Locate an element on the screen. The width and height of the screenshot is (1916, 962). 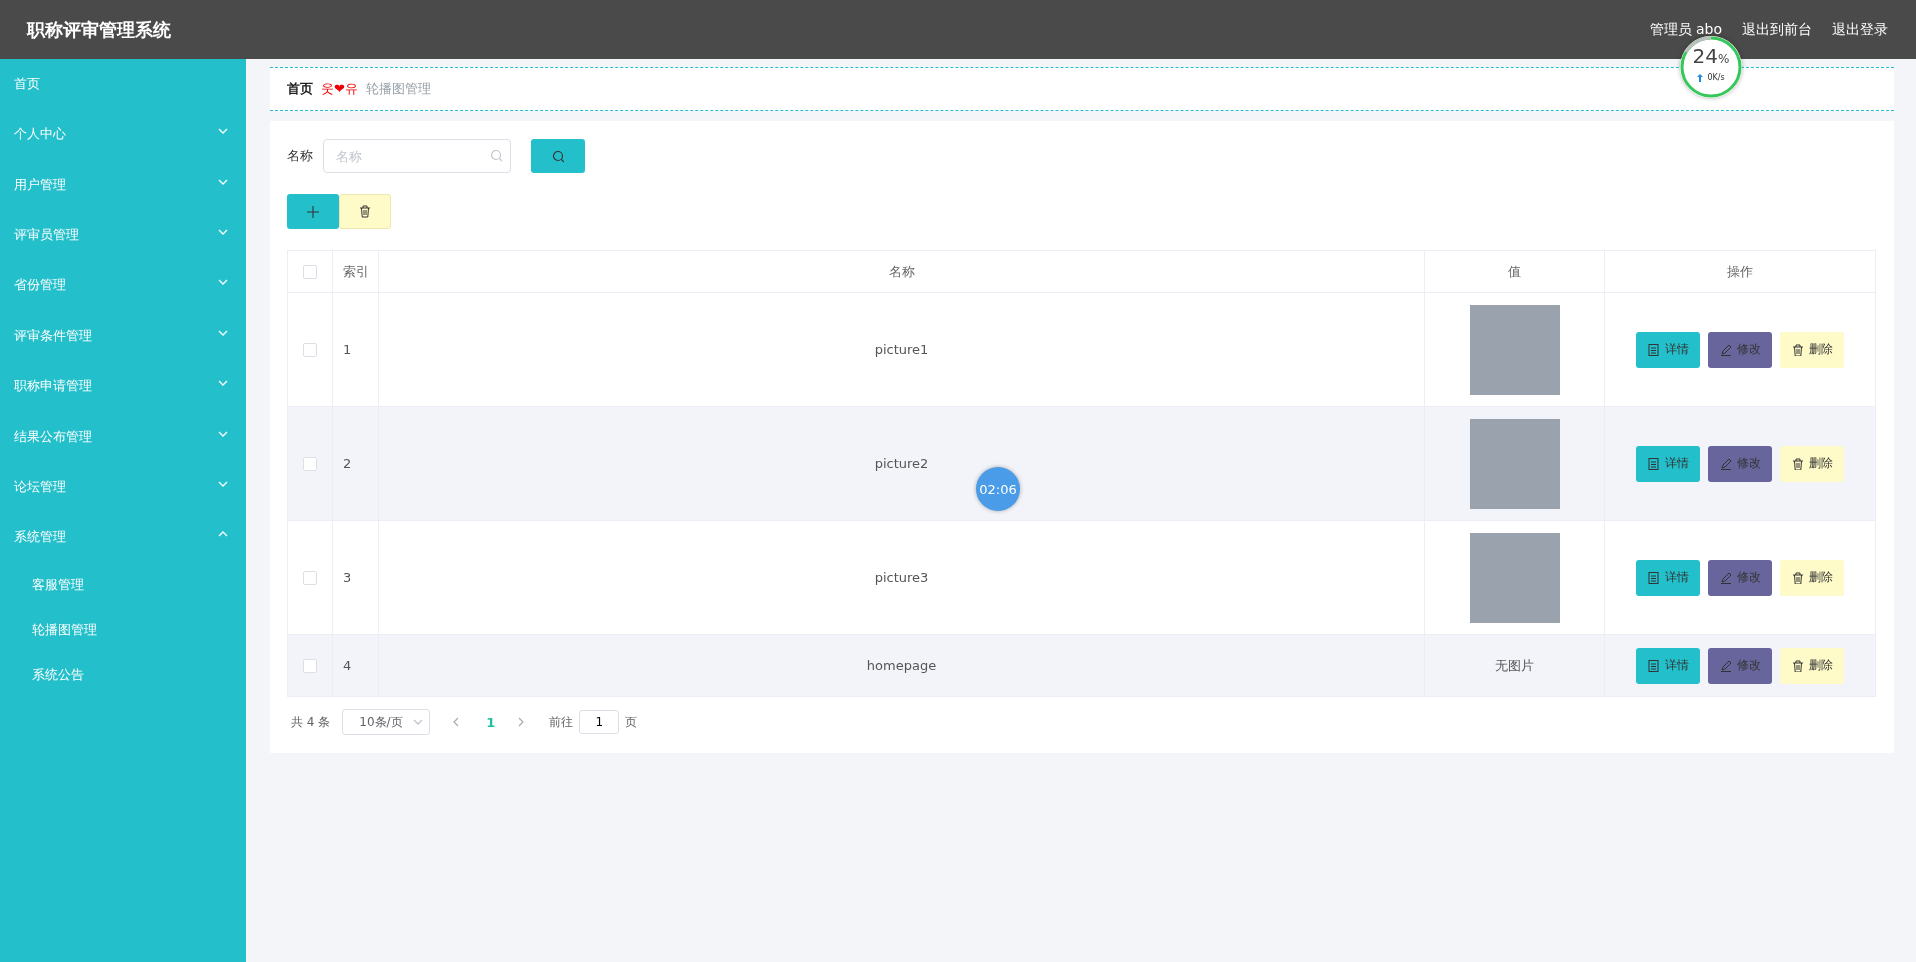
sidebar-item: 首页 is located at coordinates (123, 84).